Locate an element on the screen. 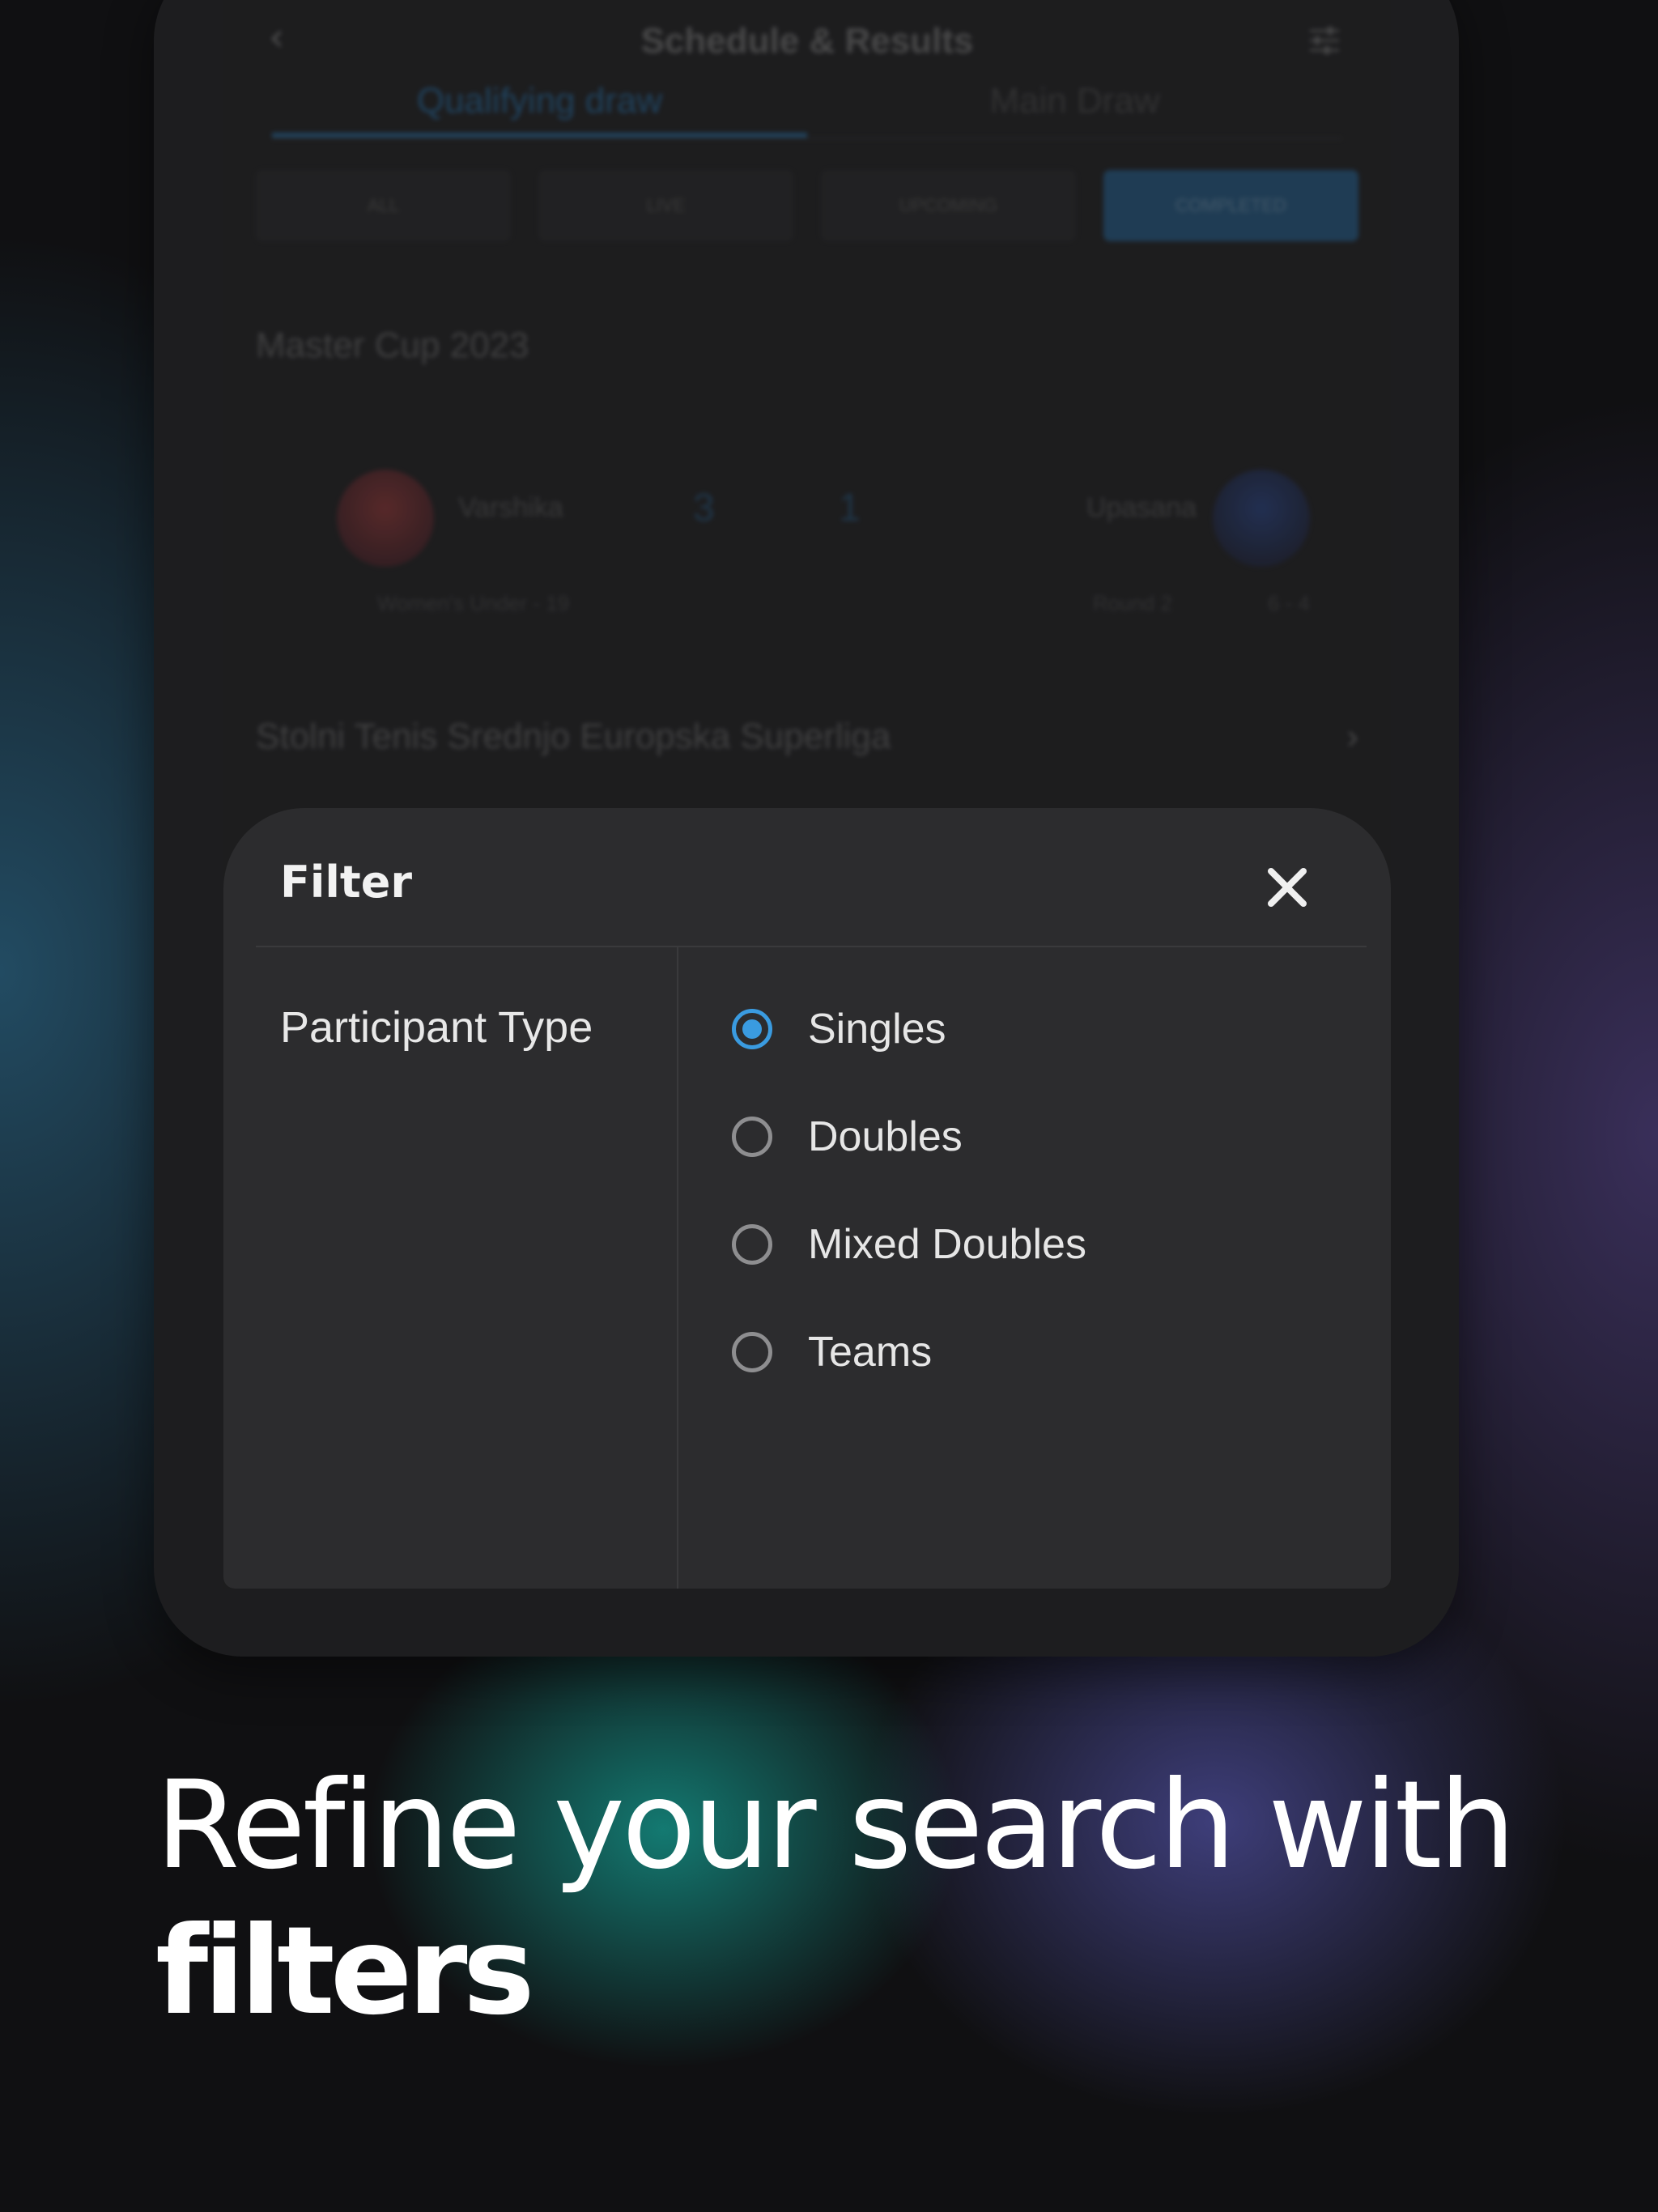 This screenshot has width=1658, height=2212. marketing-headline: Refine your search with filters is located at coordinates (835, 1898).